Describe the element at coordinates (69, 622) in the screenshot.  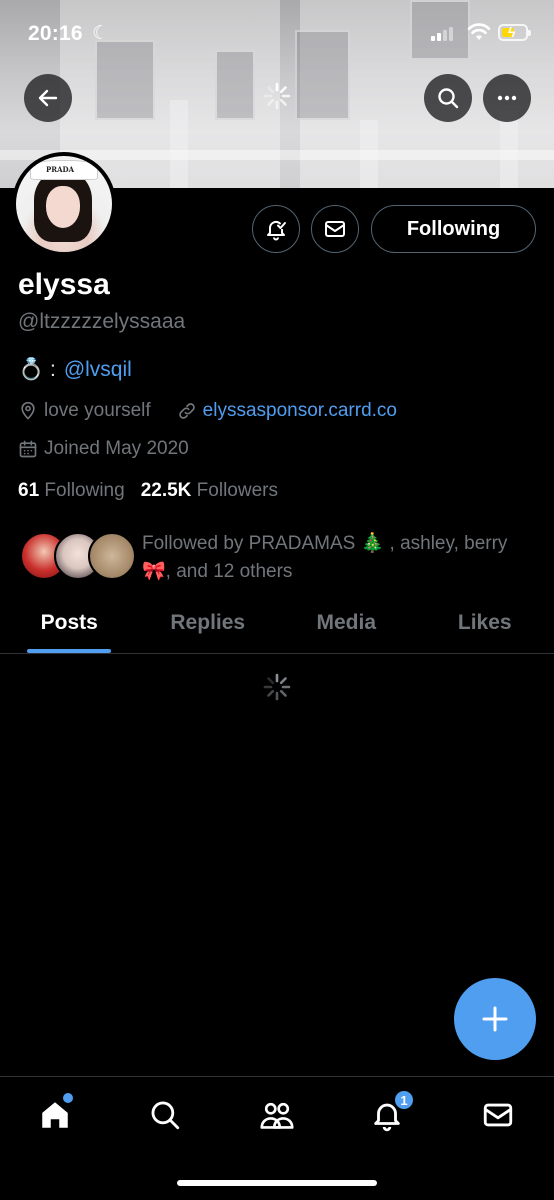
I see `tab-posts: Posts` at that location.